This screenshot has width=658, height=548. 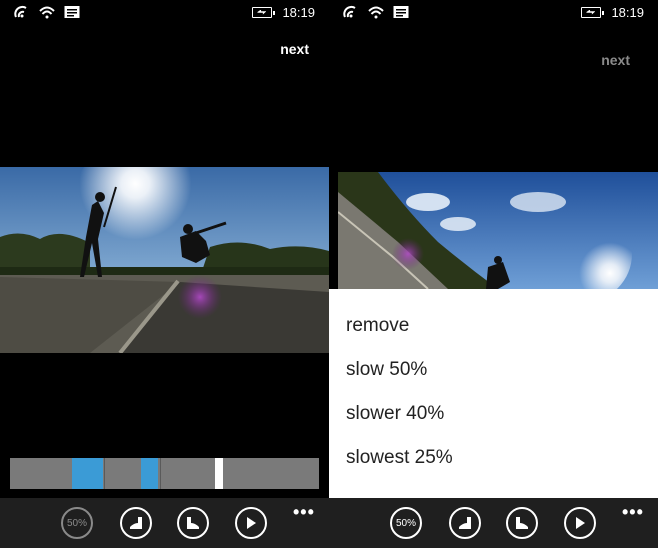 I want to click on menu-item-slowest: slowest 25%, so click(x=399, y=458).